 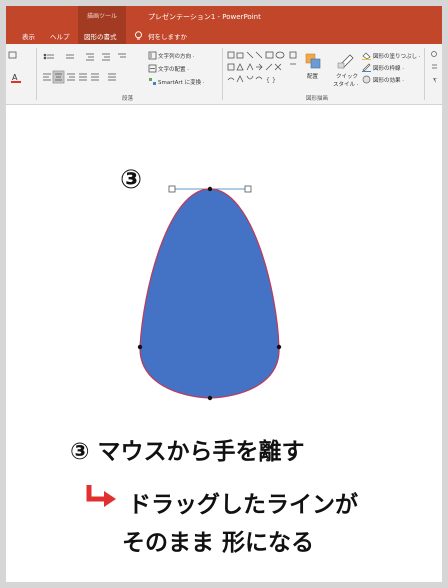 I want to click on tab-view: 表示, so click(x=28, y=36).